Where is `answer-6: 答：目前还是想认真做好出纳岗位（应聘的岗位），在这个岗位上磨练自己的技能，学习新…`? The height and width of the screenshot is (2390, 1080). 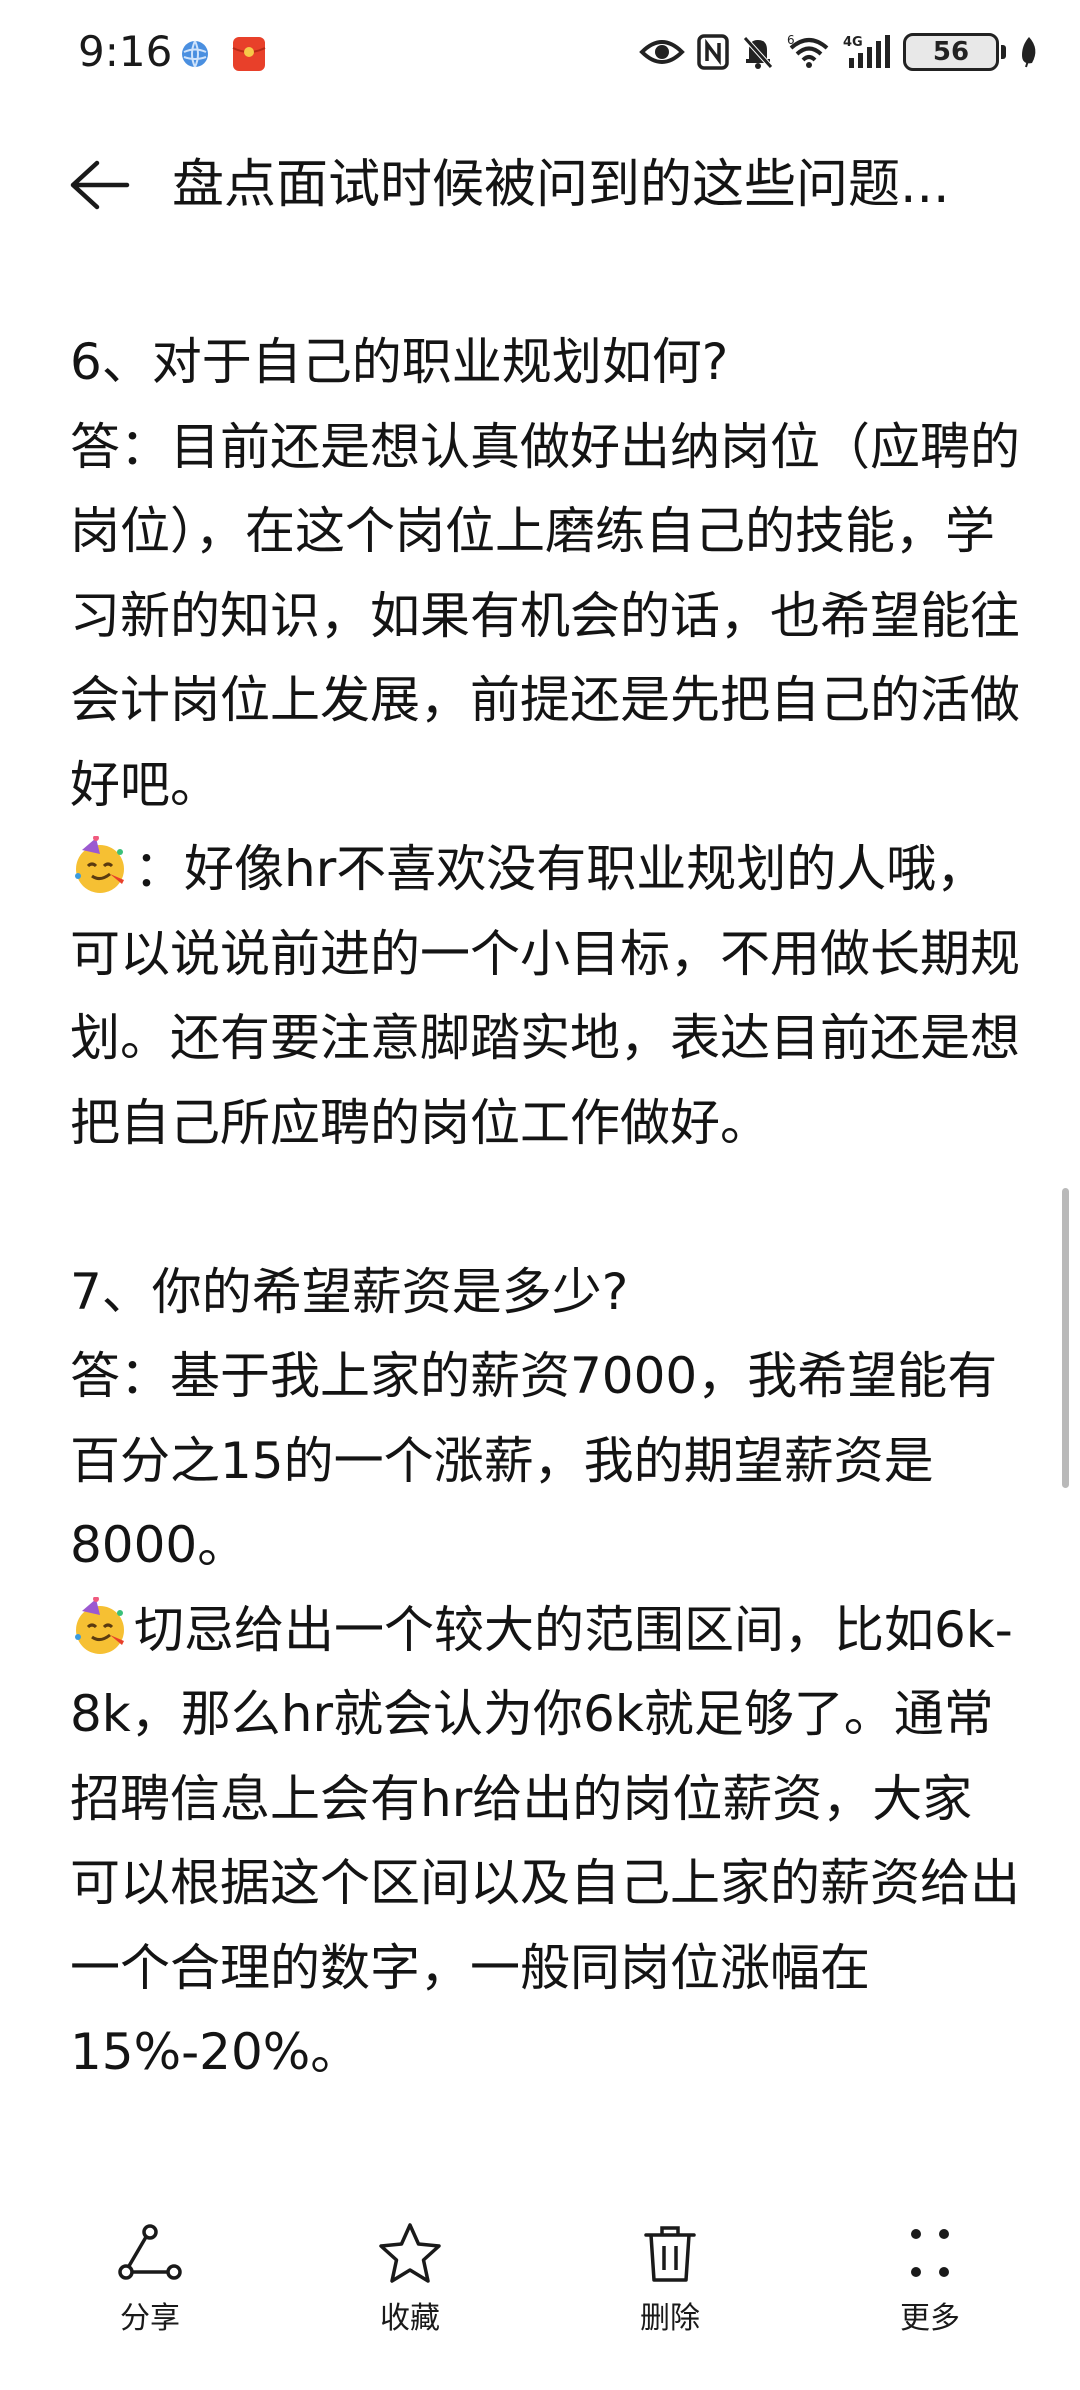 answer-6: 答：目前还是想认真做好出纳岗位（应聘的岗位），在这个岗位上磨练自己的技能，学习新… is located at coordinates (545, 615).